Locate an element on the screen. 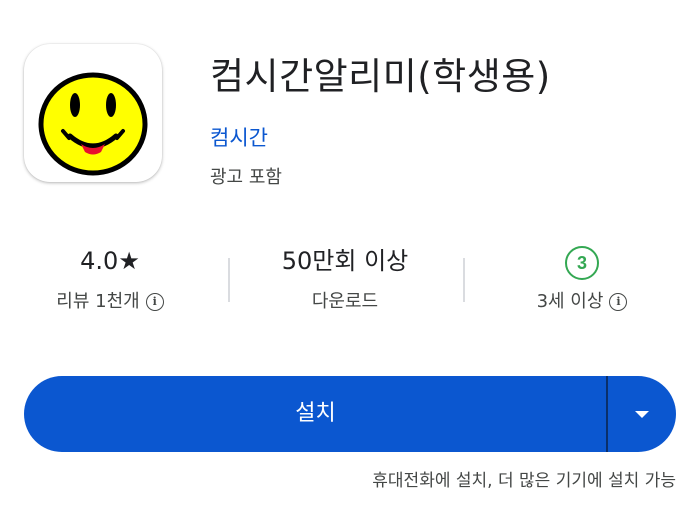  age-label-row: 3세 이상 i is located at coordinates (582, 300).